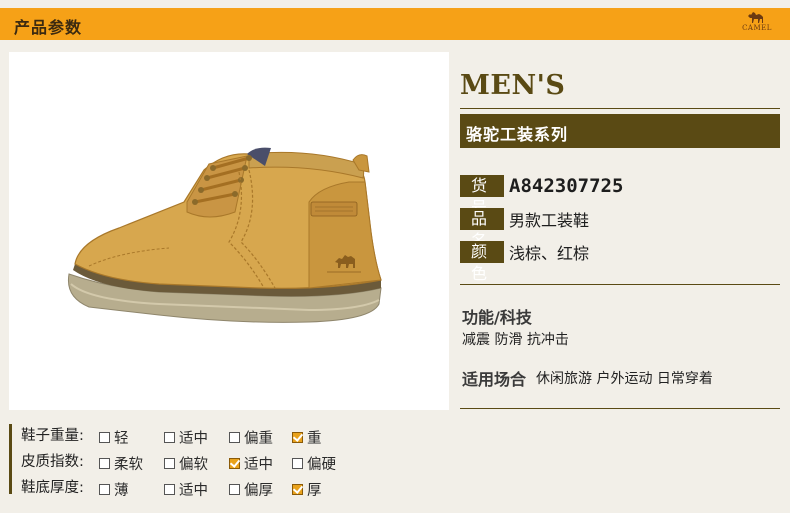 This screenshot has height=513, width=790. I want to click on spec-option: 偏软, so click(186, 463).